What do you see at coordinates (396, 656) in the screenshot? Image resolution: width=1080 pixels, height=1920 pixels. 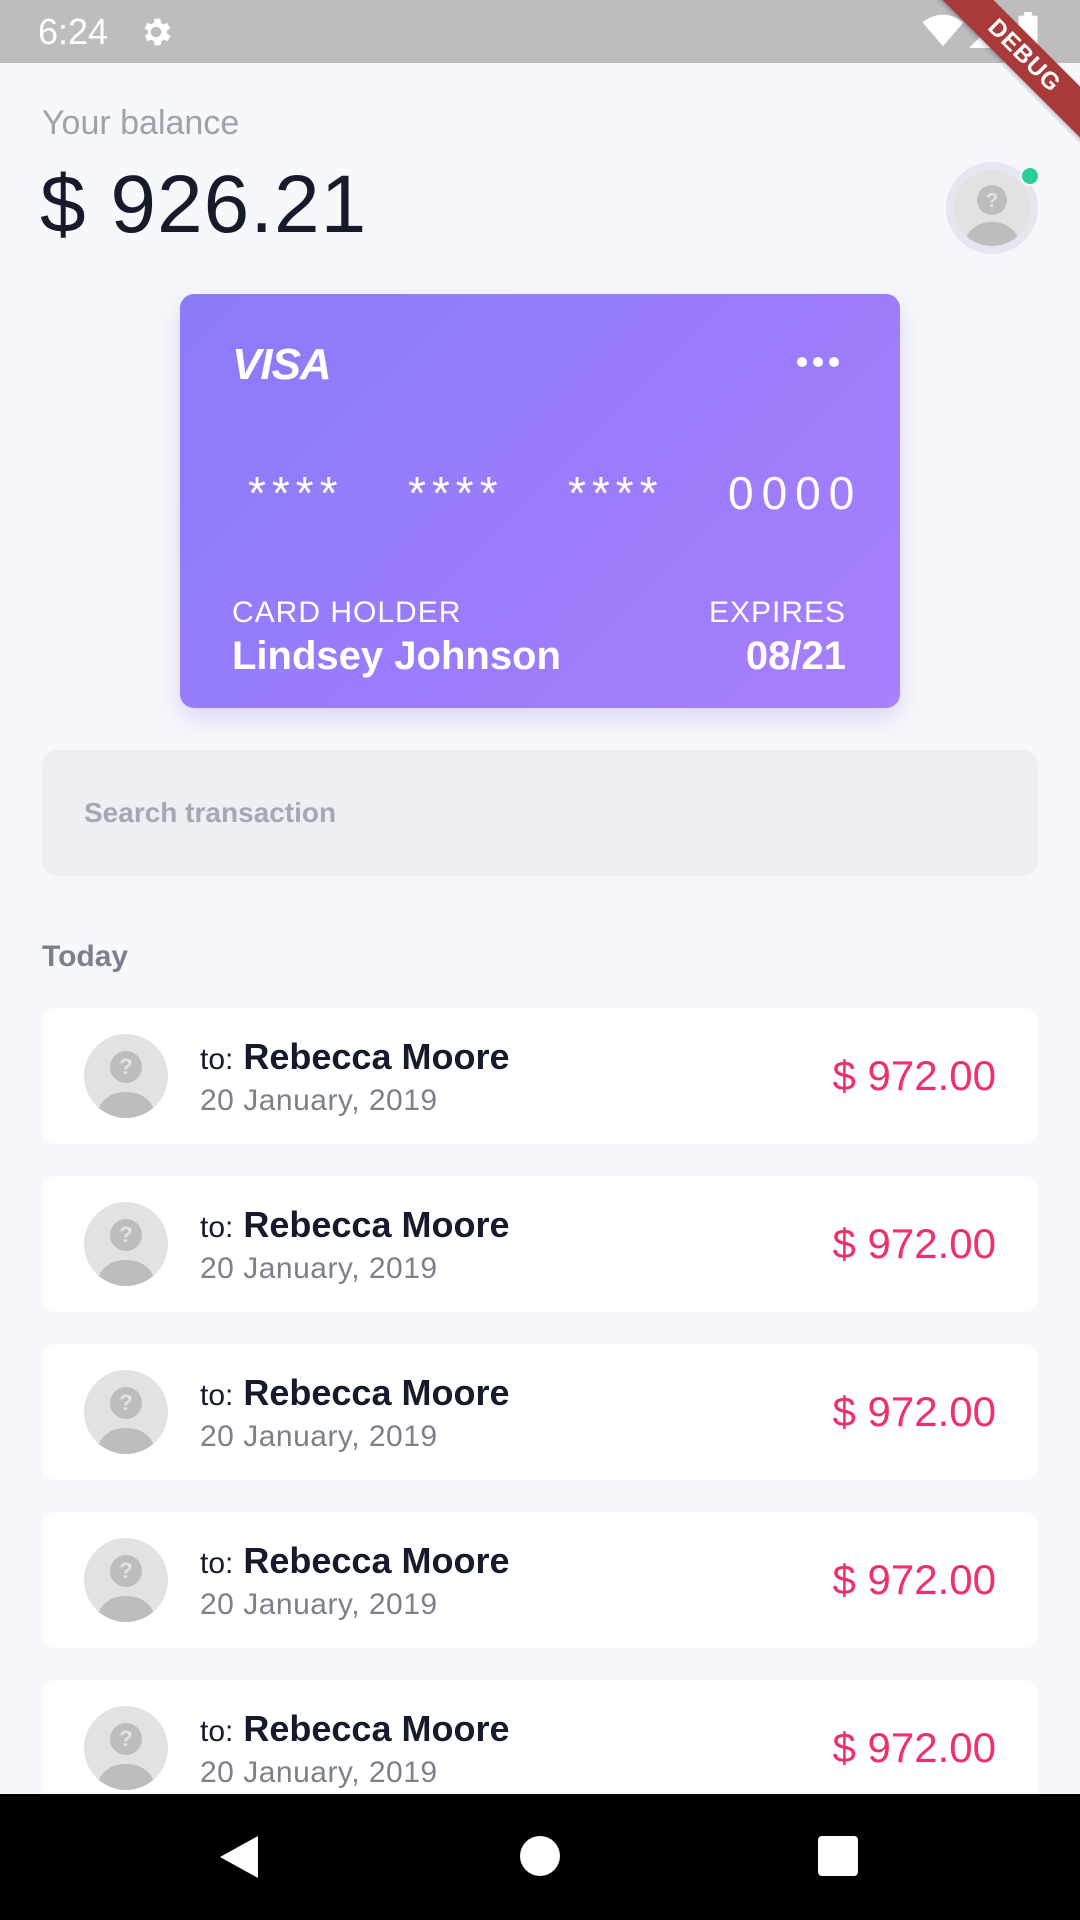 I see `card-holder-name: Lindsey Johnson` at bounding box center [396, 656].